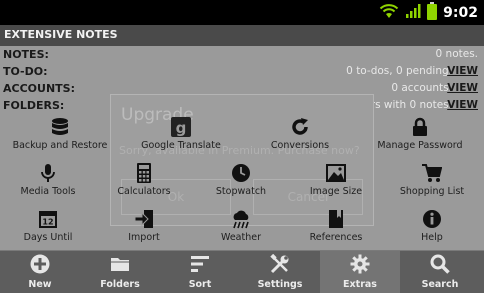  What do you see at coordinates (389, 13) in the screenshot?
I see `wifi-icon` at bounding box center [389, 13].